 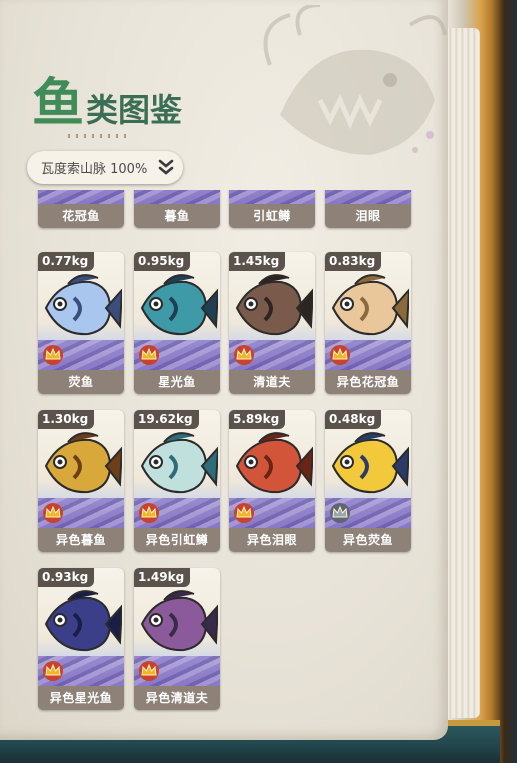 I want to click on title-dots-divider, so click(x=100, y=136).